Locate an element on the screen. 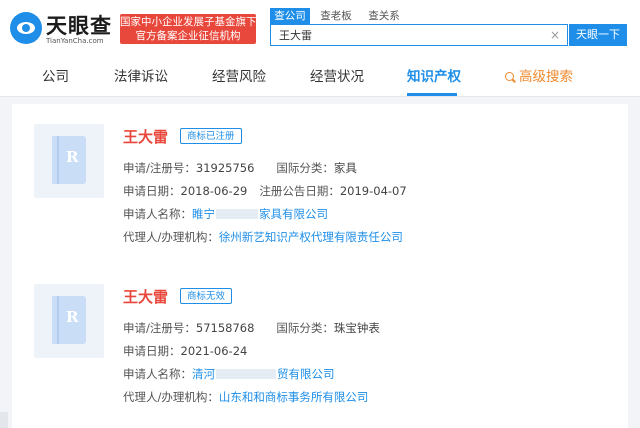 The image size is (640, 428). reg-row: 申请/注册号：31925756 国际分类：家具 is located at coordinates (240, 168).